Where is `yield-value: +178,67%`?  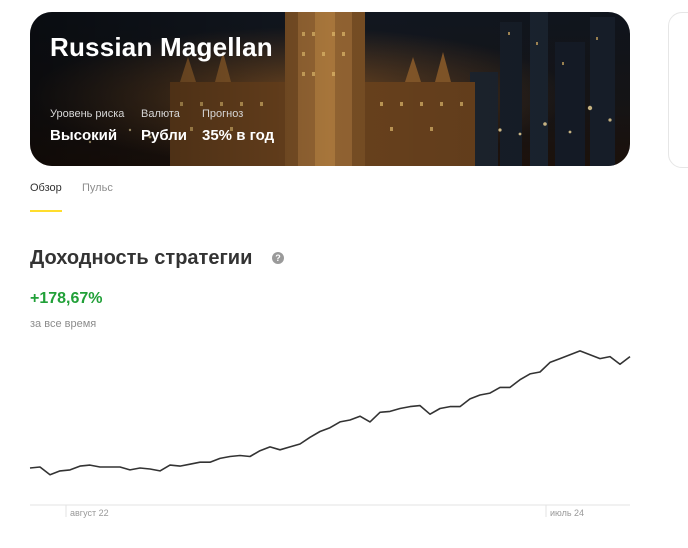 yield-value: +178,67% is located at coordinates (66, 298).